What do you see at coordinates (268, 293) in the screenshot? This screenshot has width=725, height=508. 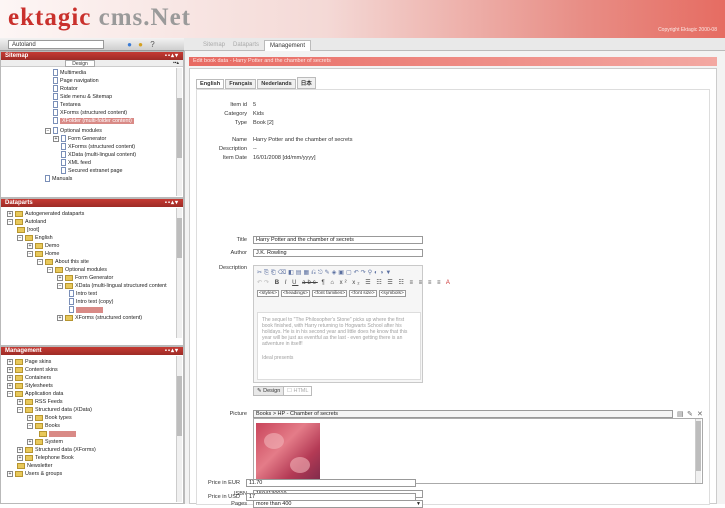 I see `styles-dropdown: <styles>` at bounding box center [268, 293].